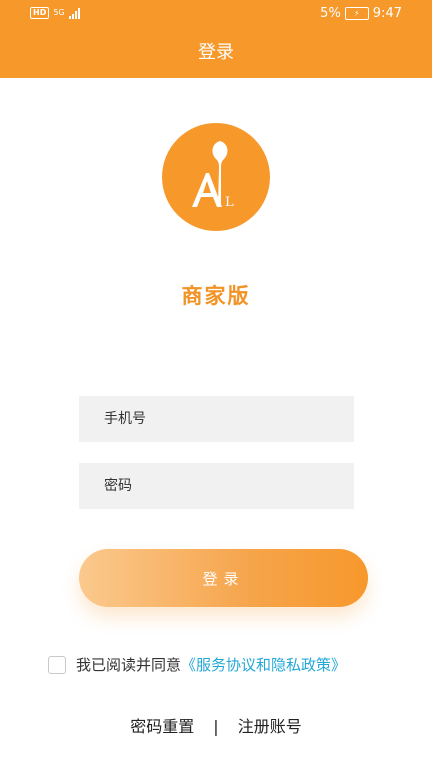  Describe the element at coordinates (216, 486) in the screenshot. I see `password-input` at that location.